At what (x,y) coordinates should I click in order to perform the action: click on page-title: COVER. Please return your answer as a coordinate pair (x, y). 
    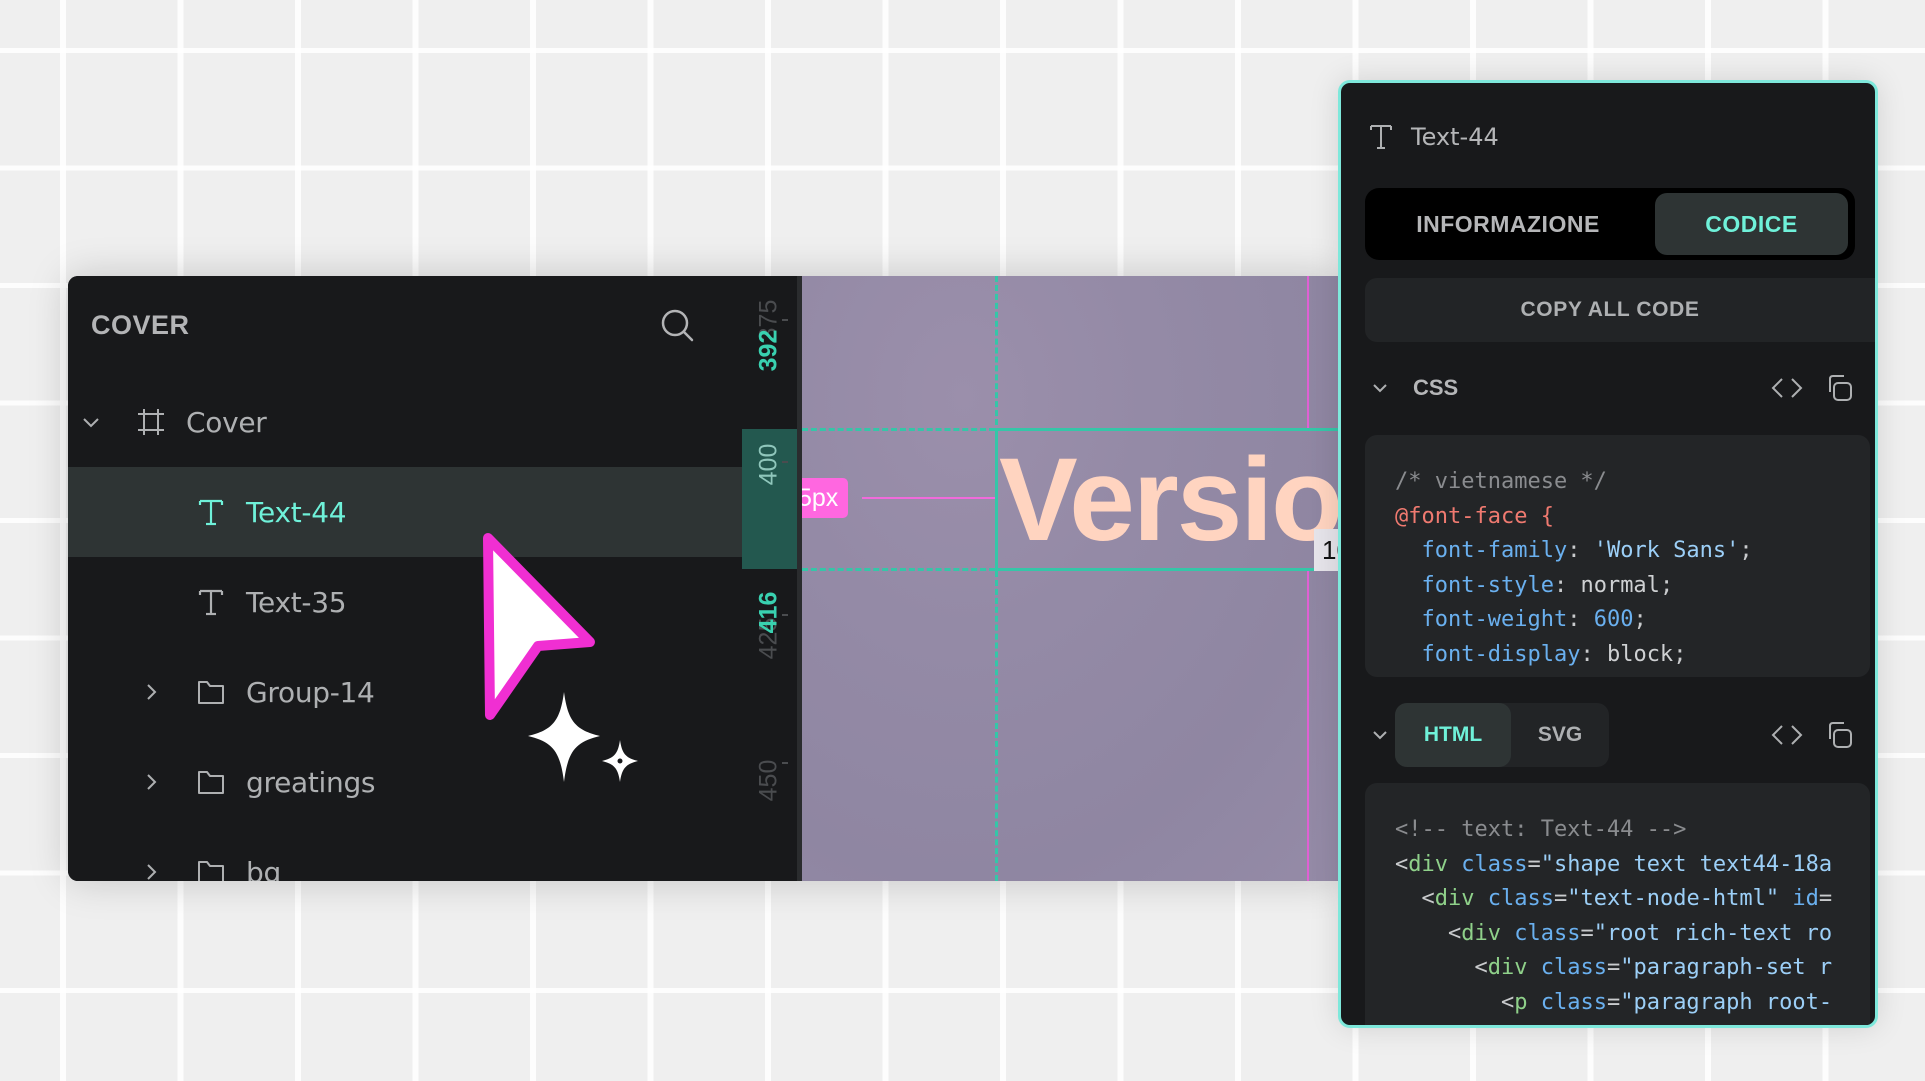
    Looking at the image, I should click on (140, 325).